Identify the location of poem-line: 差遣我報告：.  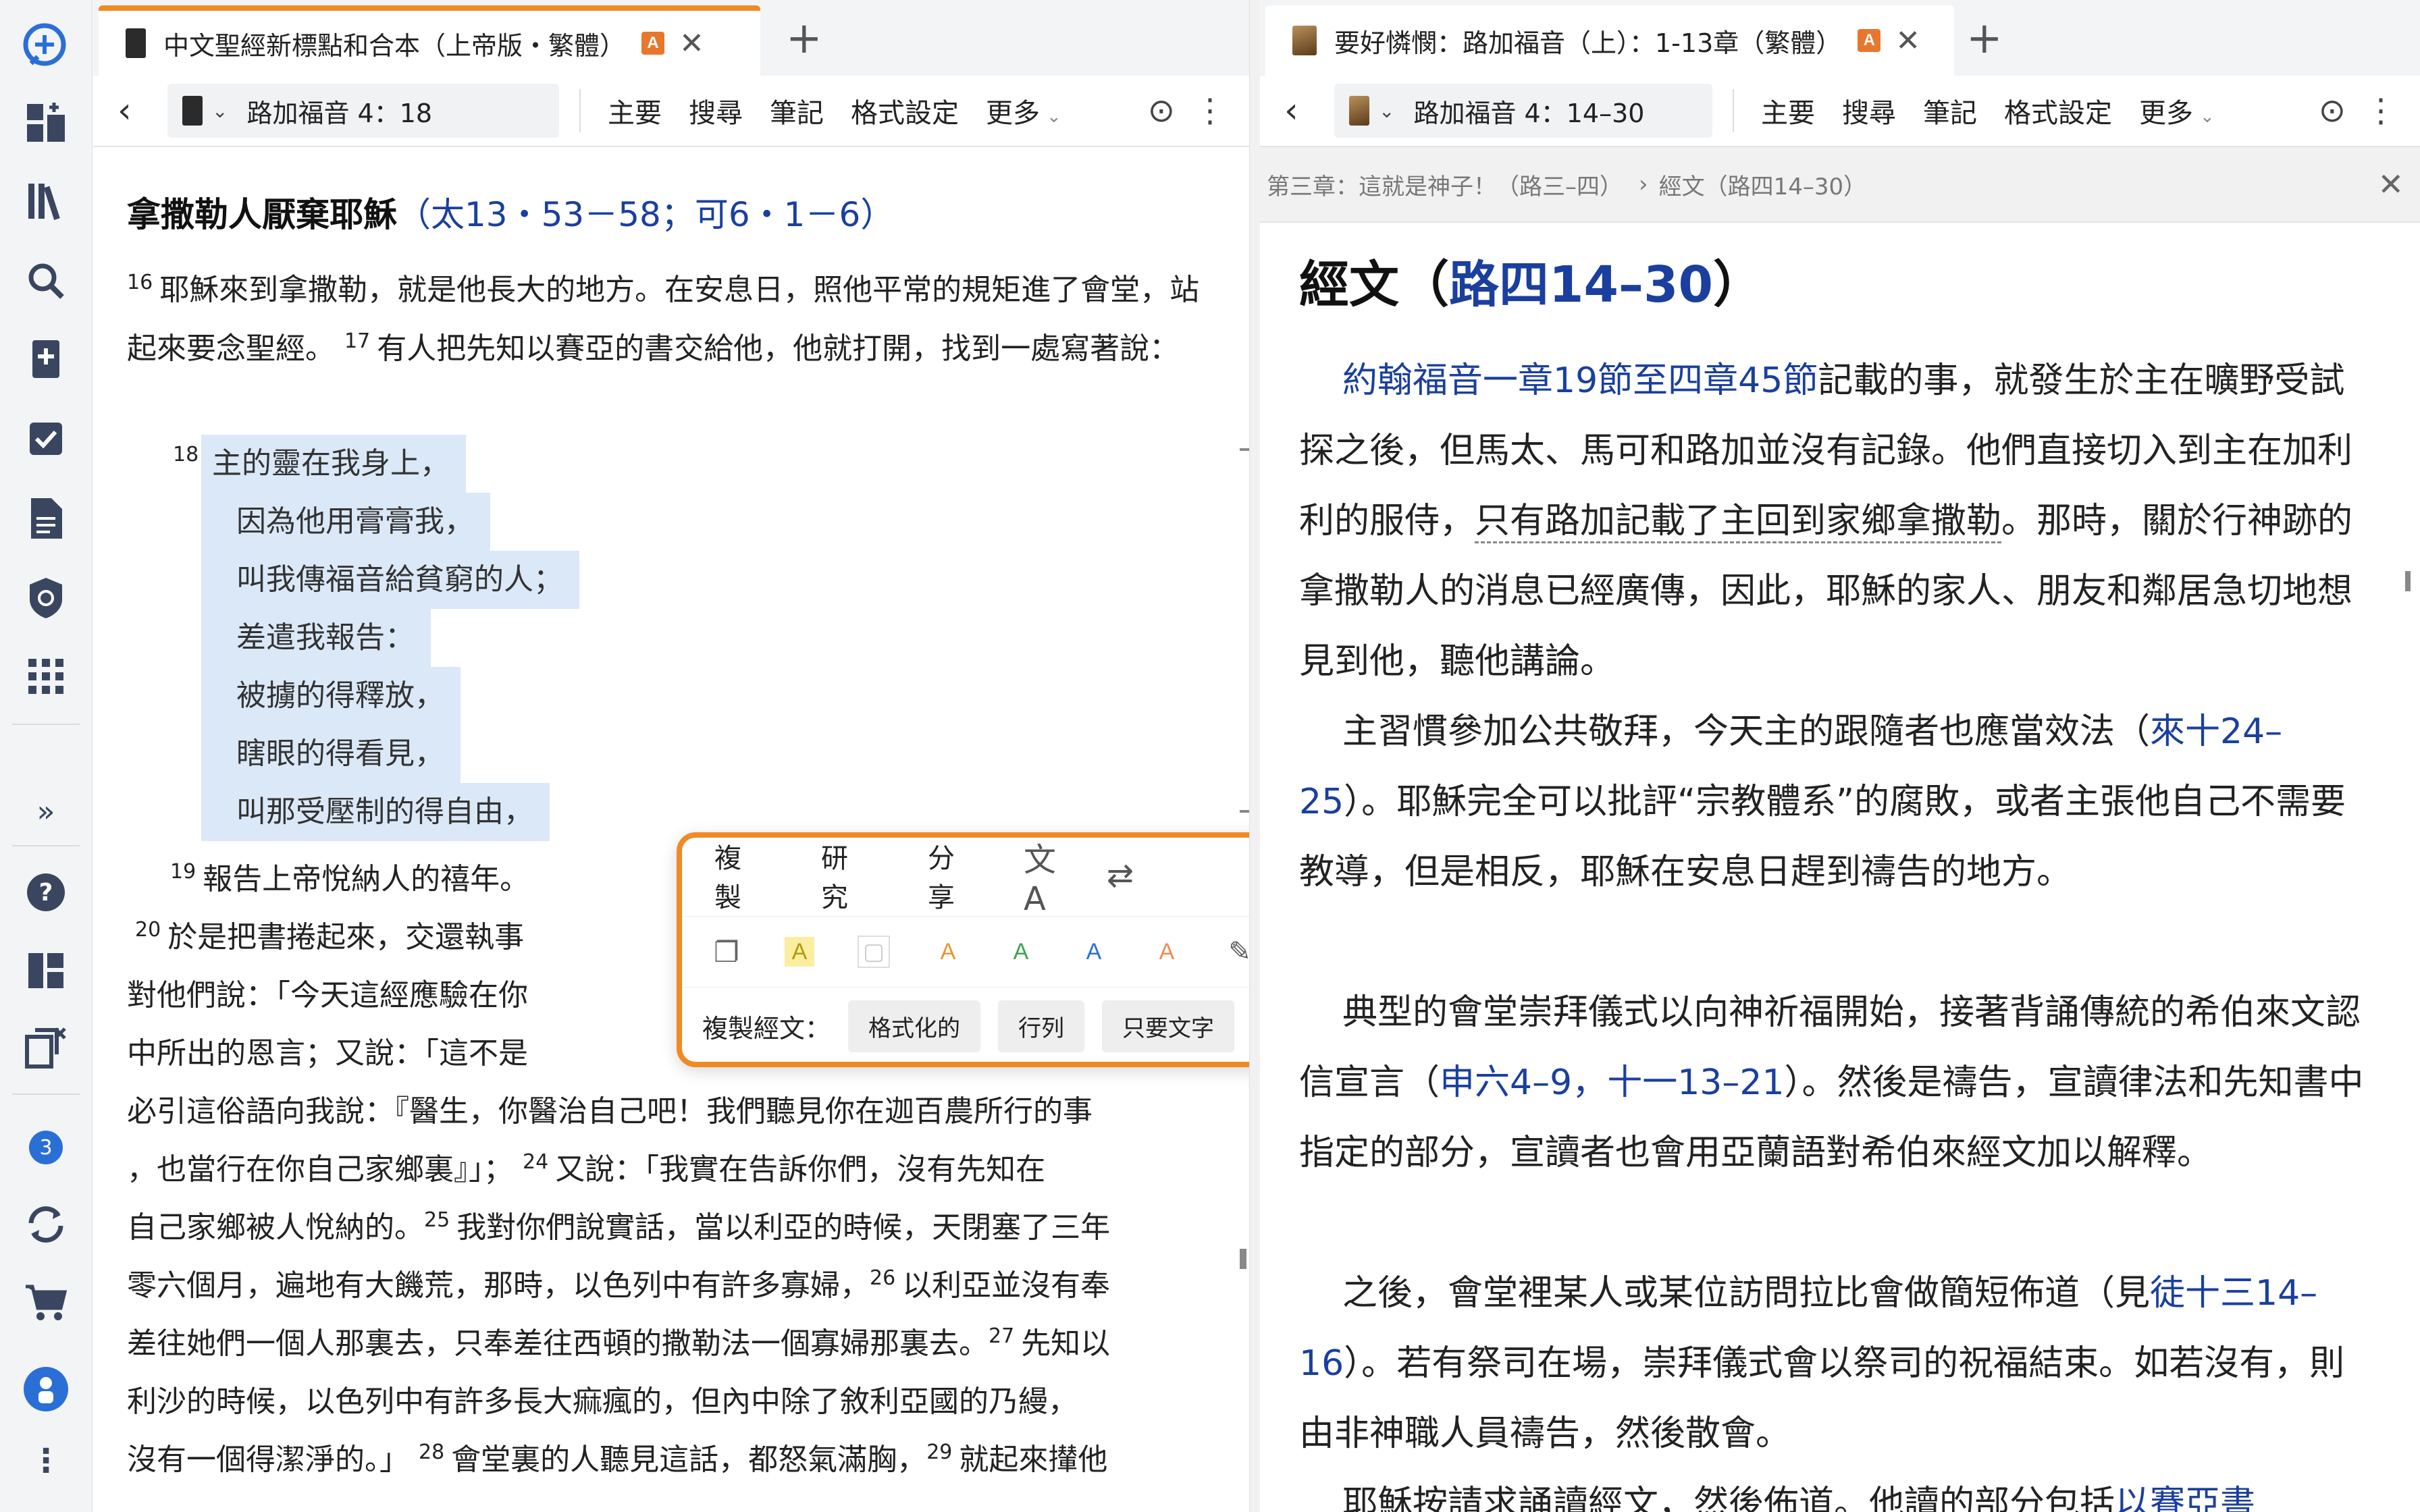
(316, 638).